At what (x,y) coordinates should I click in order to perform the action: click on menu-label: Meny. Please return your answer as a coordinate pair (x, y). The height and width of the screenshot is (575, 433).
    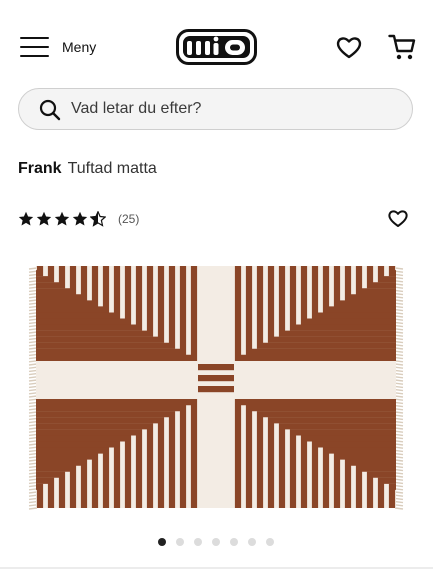
    Looking at the image, I should click on (79, 47).